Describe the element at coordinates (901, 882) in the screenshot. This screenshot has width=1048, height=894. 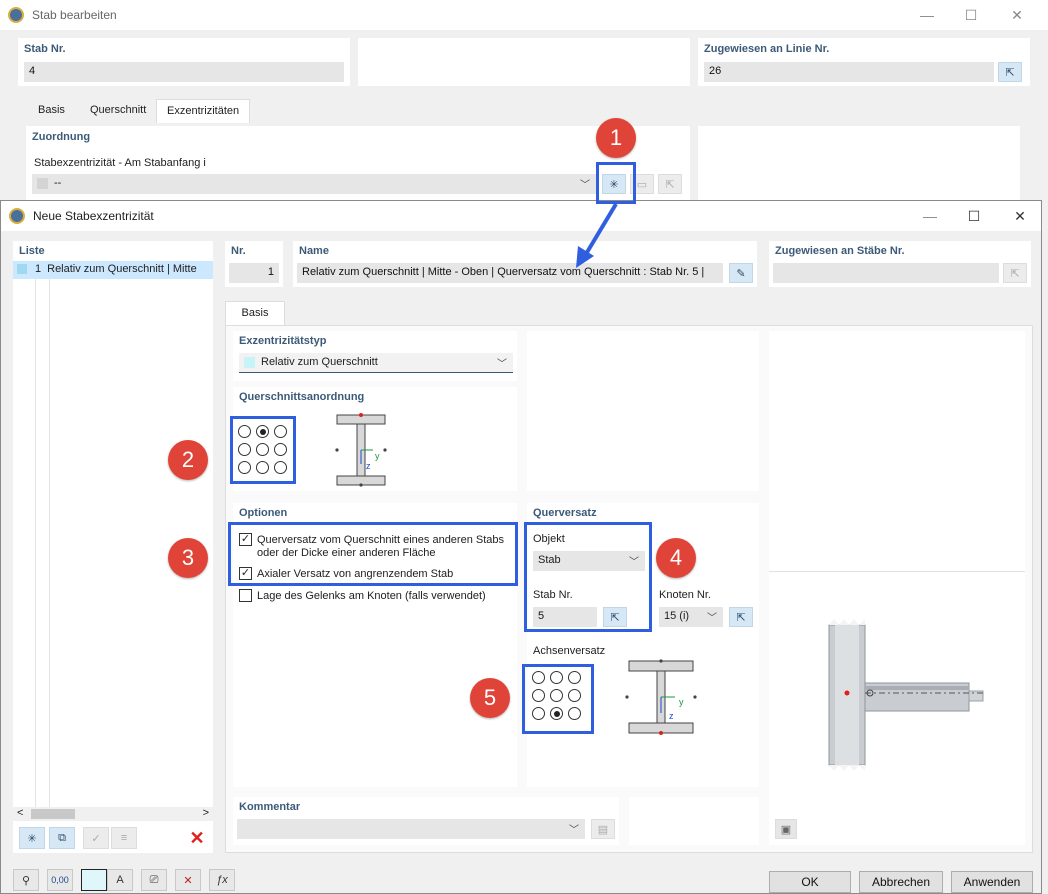
I see `cancel-button: Abbrechen` at that location.